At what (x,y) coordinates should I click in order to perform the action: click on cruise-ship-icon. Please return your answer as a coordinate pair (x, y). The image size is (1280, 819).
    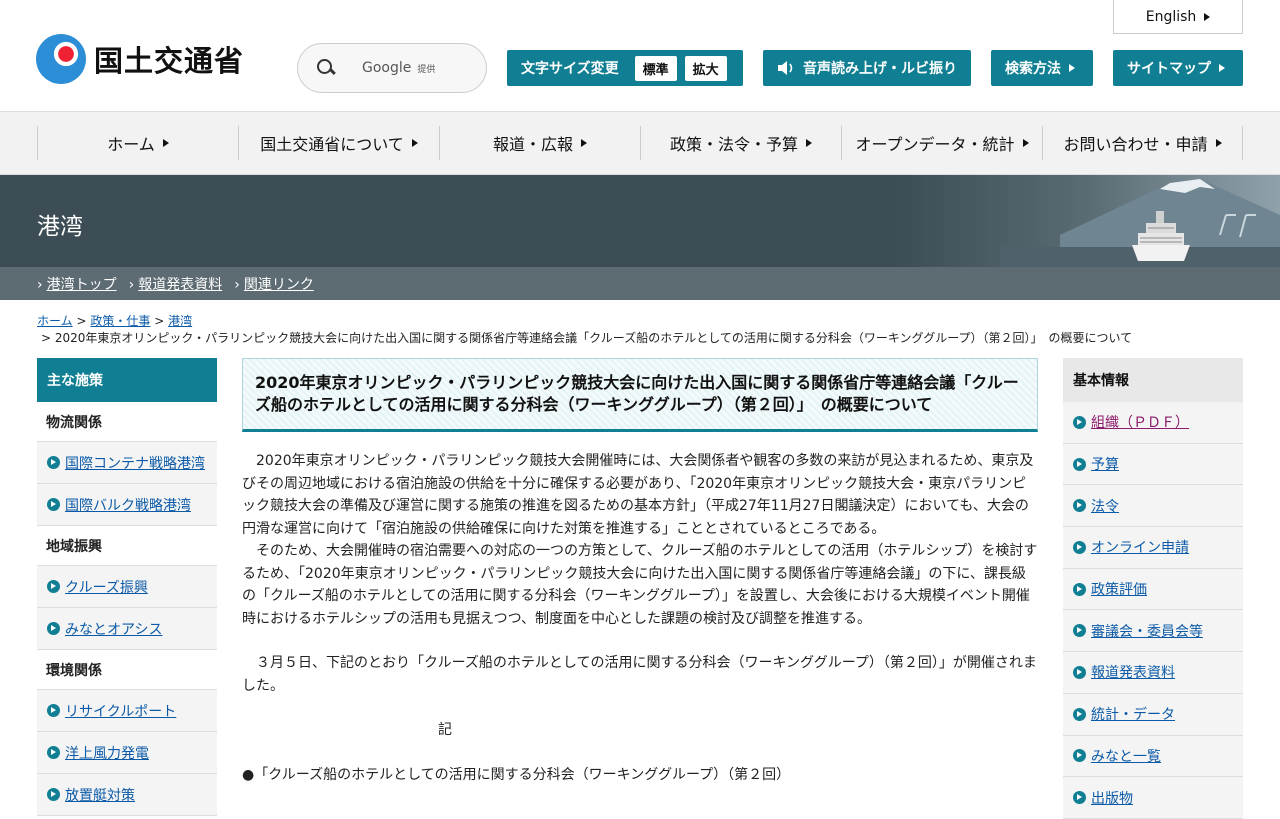
    Looking at the image, I should click on (1161, 236).